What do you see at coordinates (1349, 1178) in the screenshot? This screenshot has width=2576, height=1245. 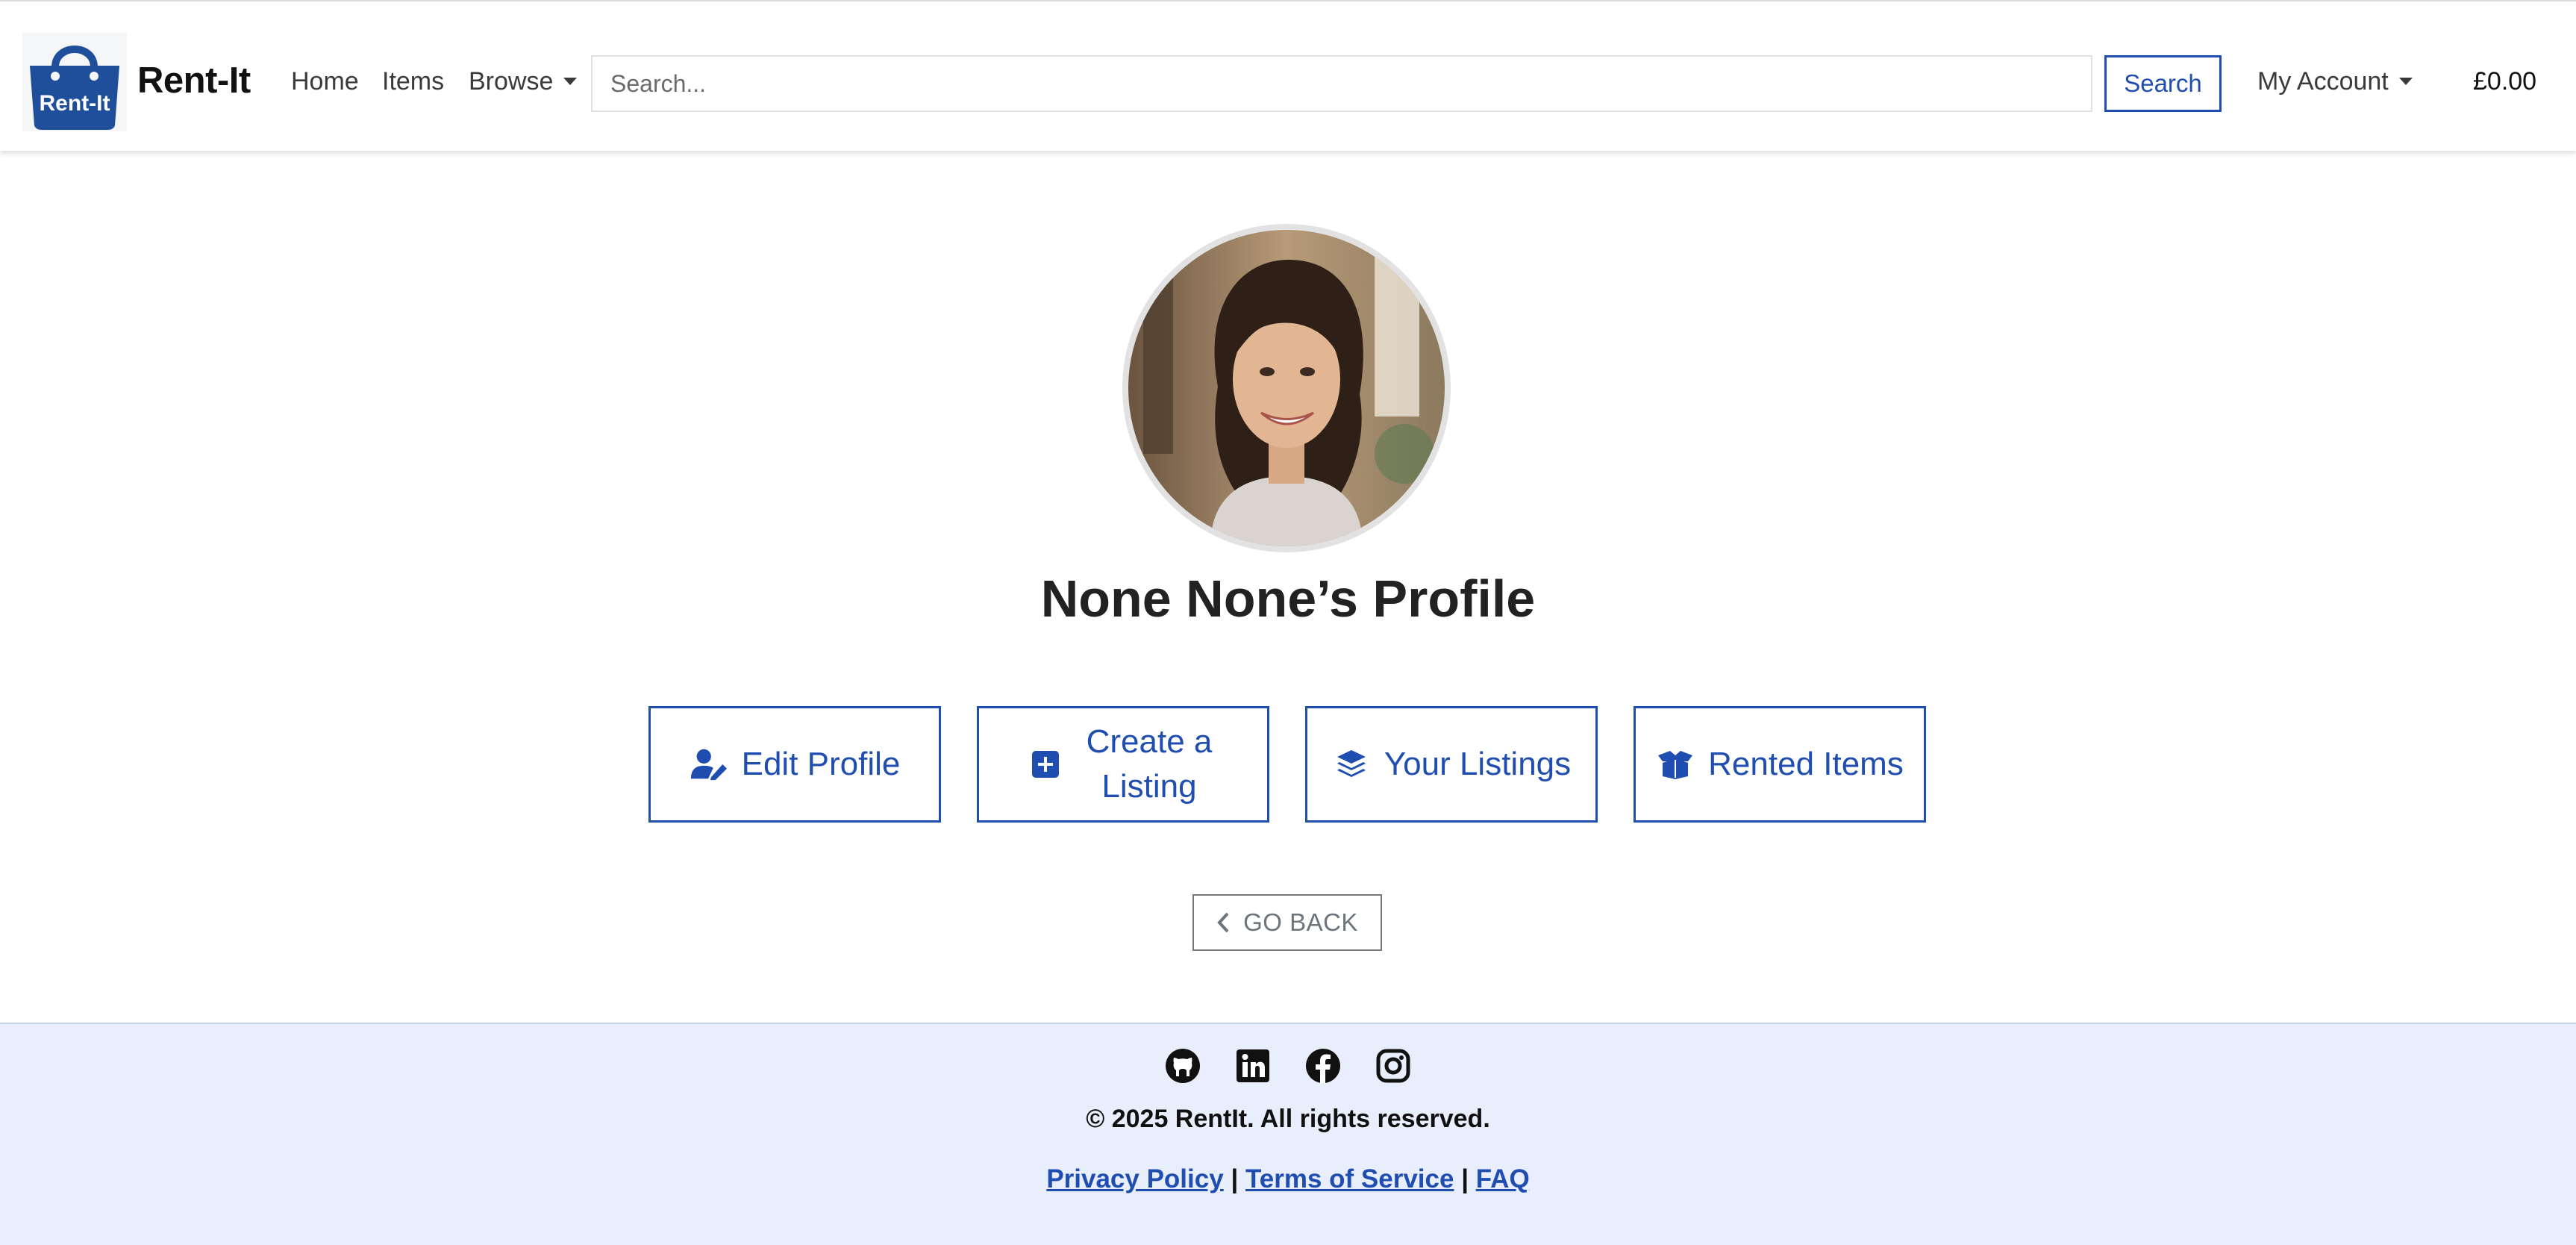 I see `terms-of-service-link: Terms of Service` at bounding box center [1349, 1178].